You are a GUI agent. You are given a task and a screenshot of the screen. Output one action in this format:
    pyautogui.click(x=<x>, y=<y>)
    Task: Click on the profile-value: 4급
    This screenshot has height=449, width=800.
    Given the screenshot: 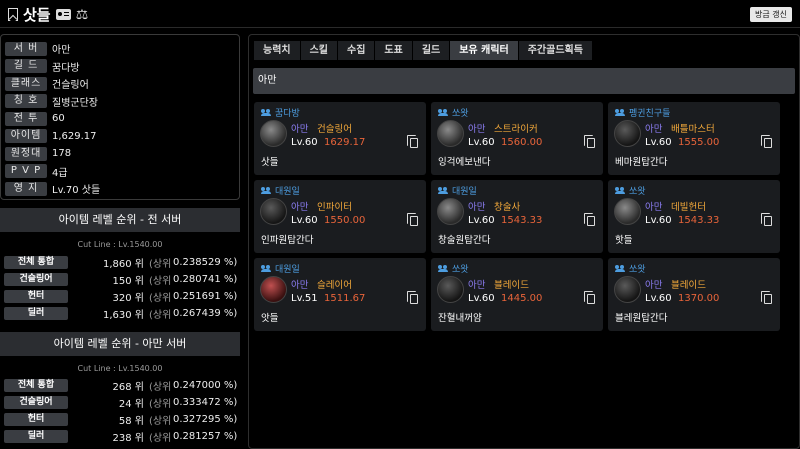 What is the action you would take?
    pyautogui.click(x=60, y=173)
    